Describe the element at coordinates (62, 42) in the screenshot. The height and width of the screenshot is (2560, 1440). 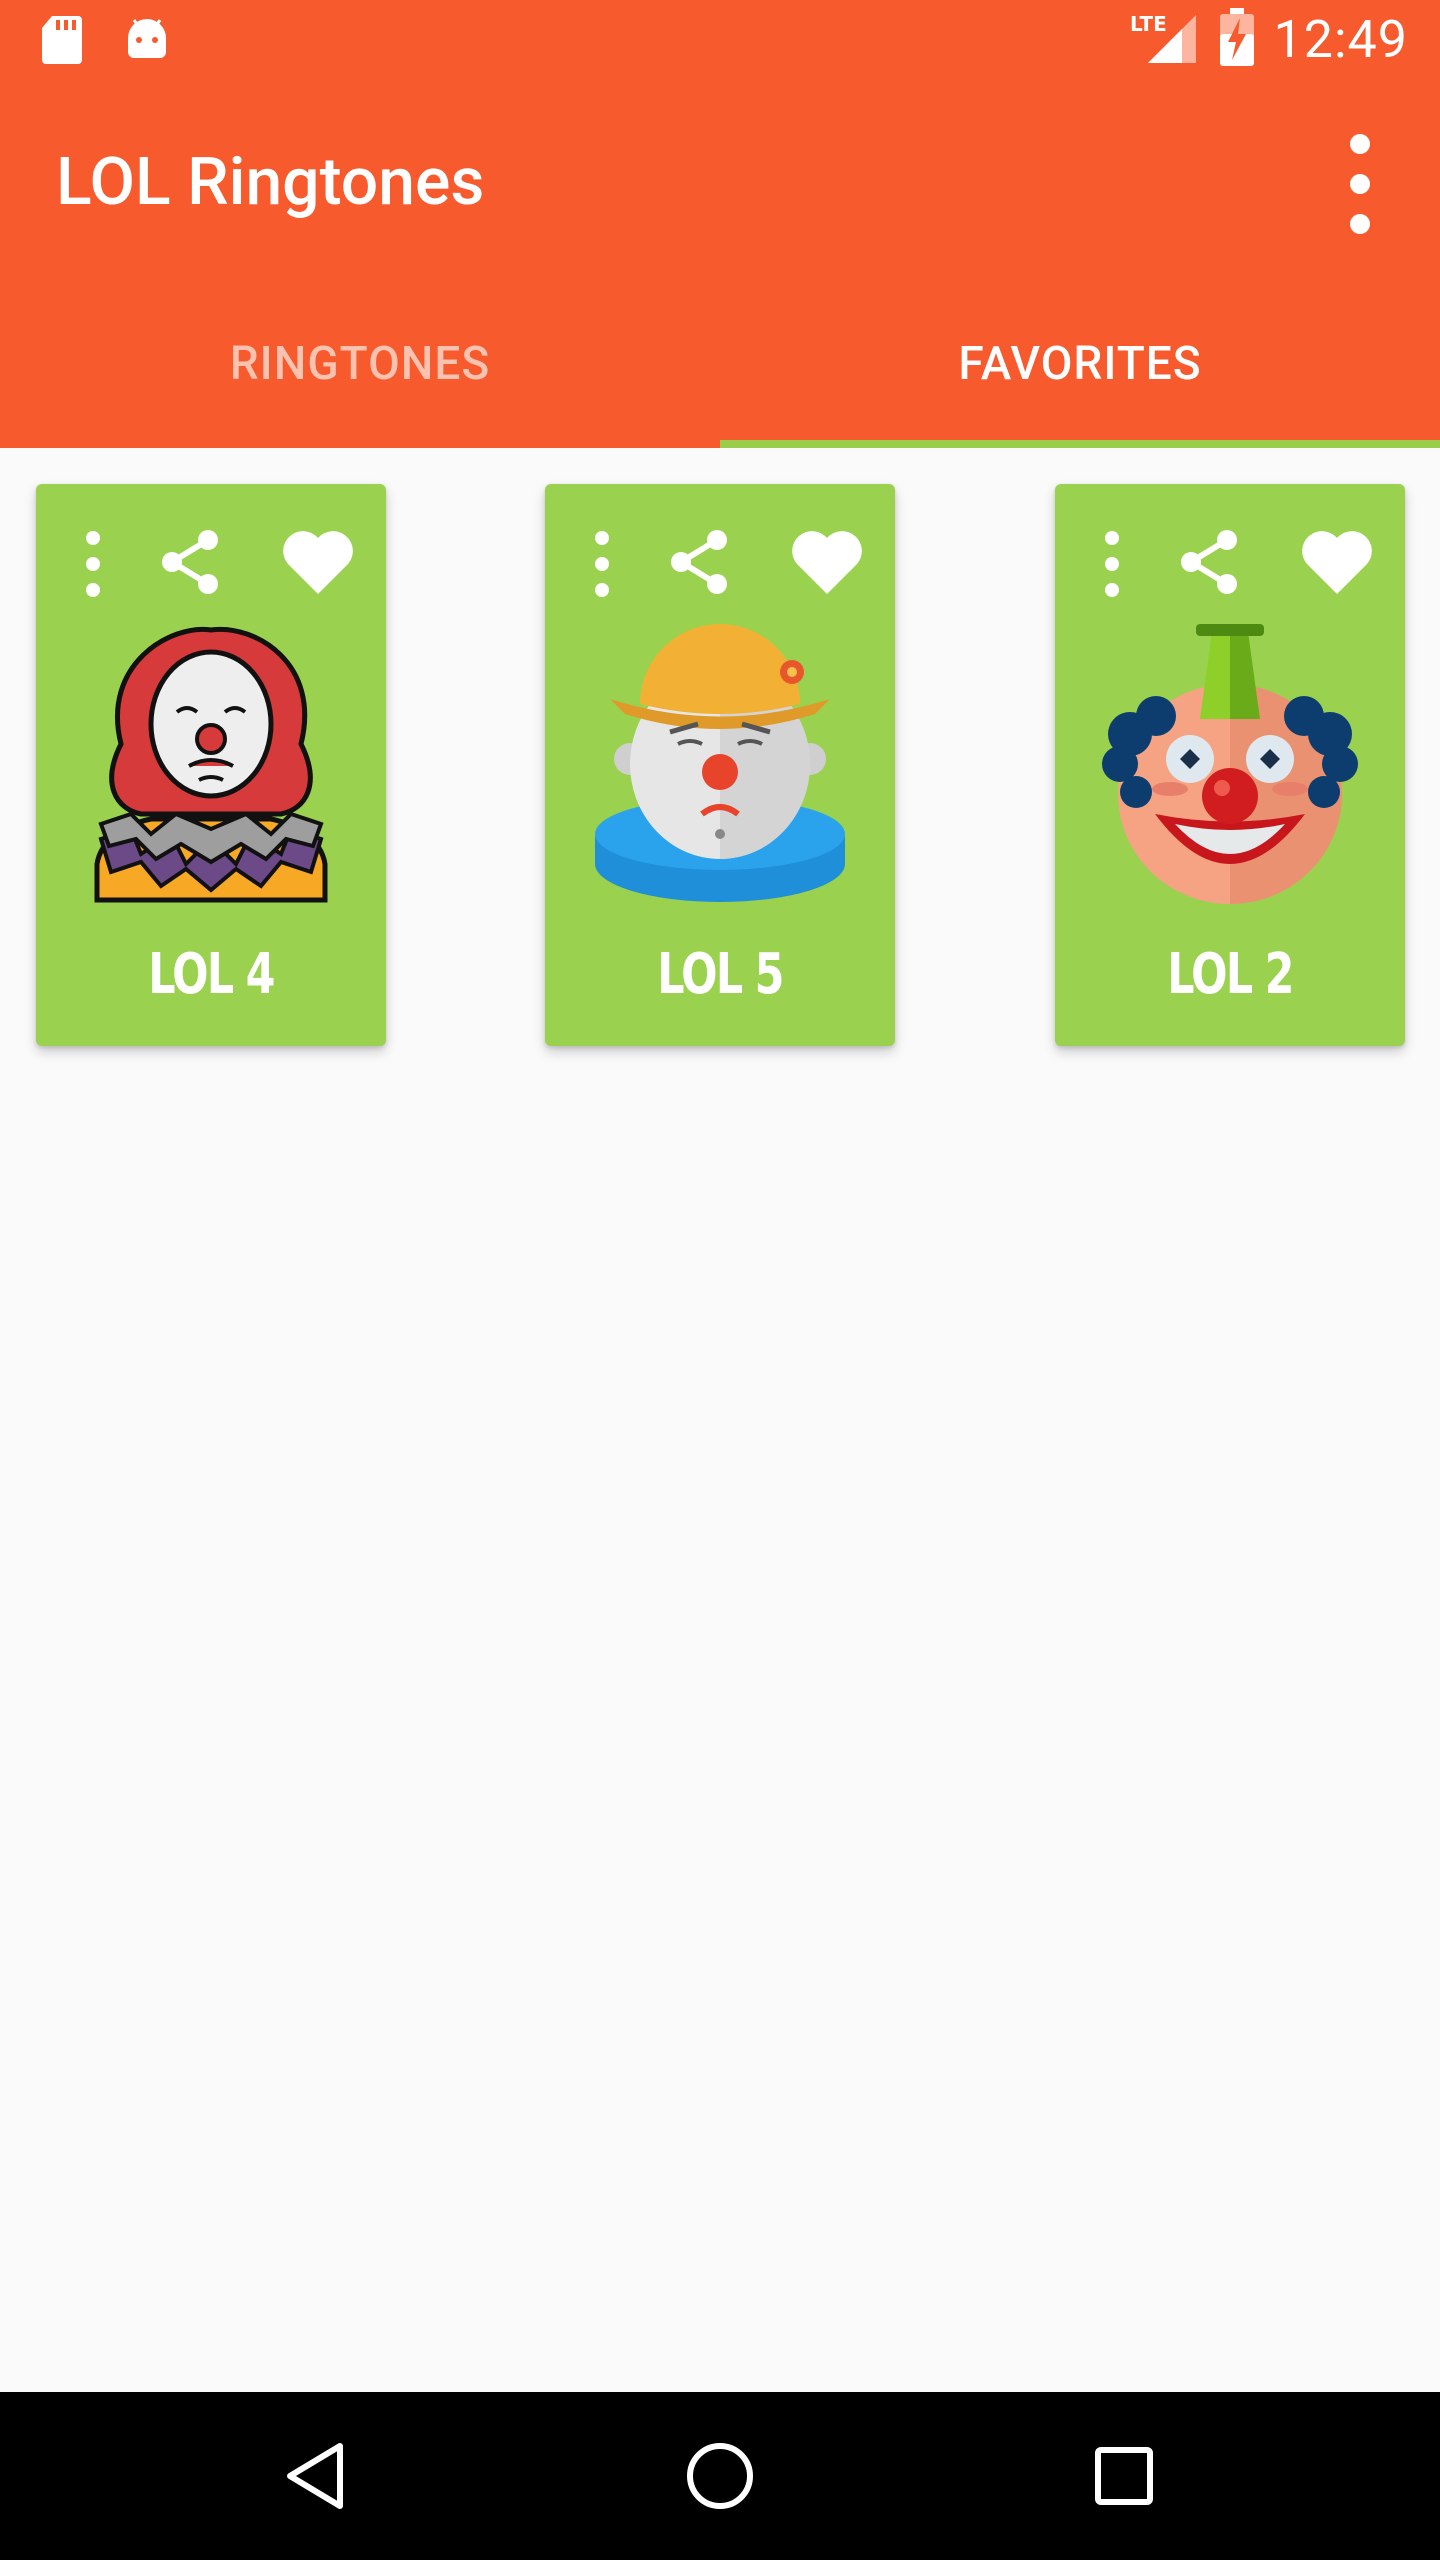
I see `sd-card-icon` at that location.